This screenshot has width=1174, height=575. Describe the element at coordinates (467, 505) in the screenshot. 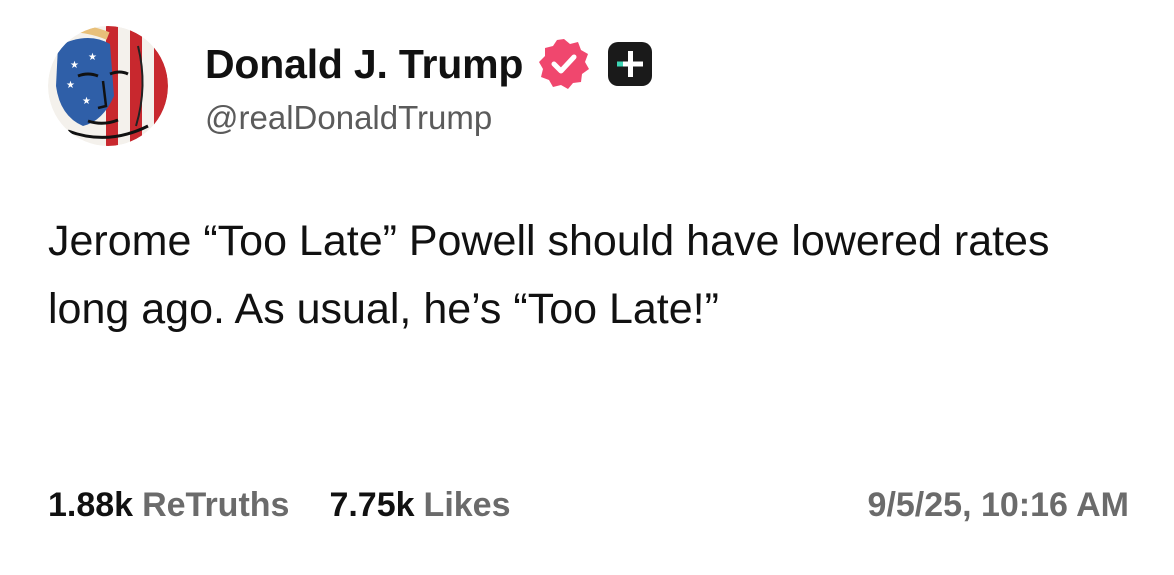

I see `likes-label: Likes` at that location.